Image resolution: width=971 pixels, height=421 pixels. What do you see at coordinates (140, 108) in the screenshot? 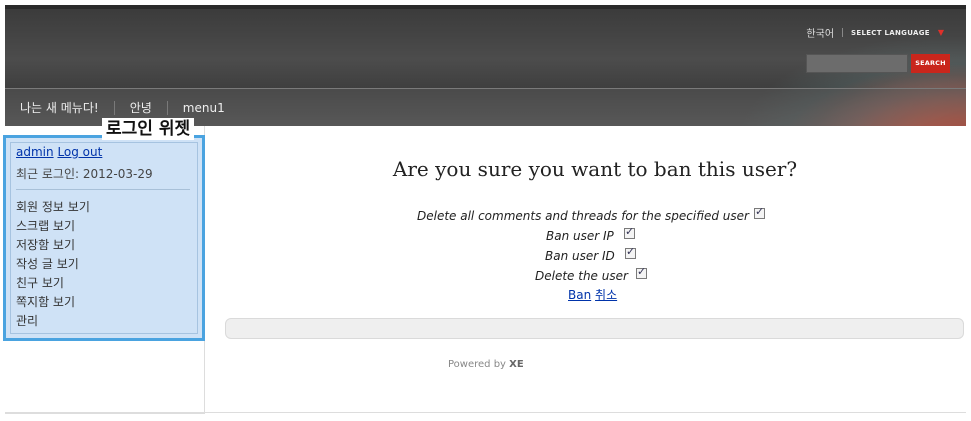
I see `nav-item-hello: 안녕` at bounding box center [140, 108].